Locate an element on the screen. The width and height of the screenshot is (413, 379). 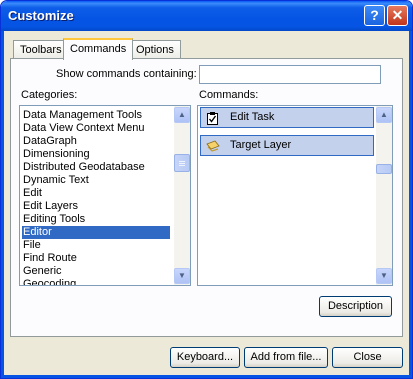
command-item-target-layer: Target Layer is located at coordinates (287, 145).